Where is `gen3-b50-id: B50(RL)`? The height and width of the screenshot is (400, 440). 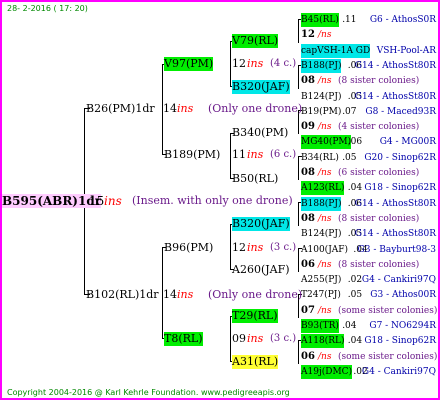 gen3-b50-id: B50(RL) is located at coordinates (255, 178).